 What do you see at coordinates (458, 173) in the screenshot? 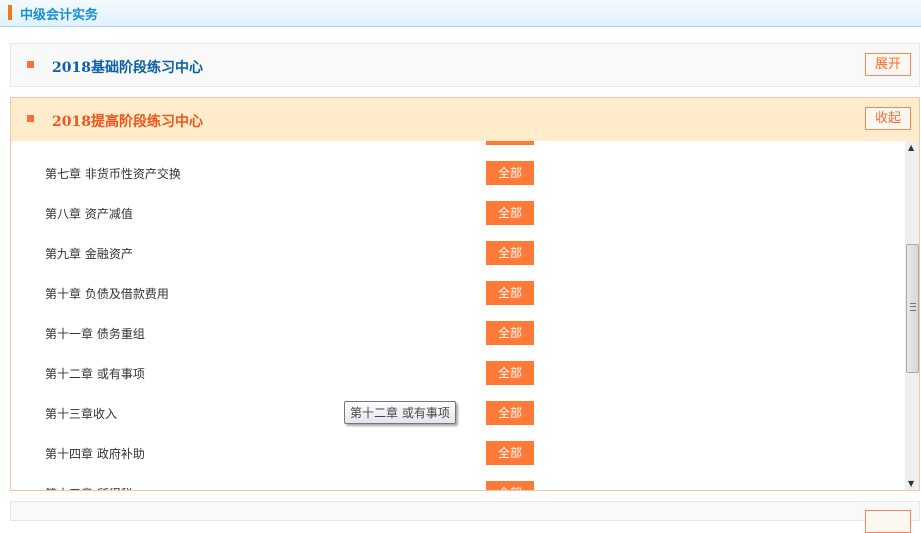
I see `chapter-row: 第七章 非货币性资产交换 全部` at bounding box center [458, 173].